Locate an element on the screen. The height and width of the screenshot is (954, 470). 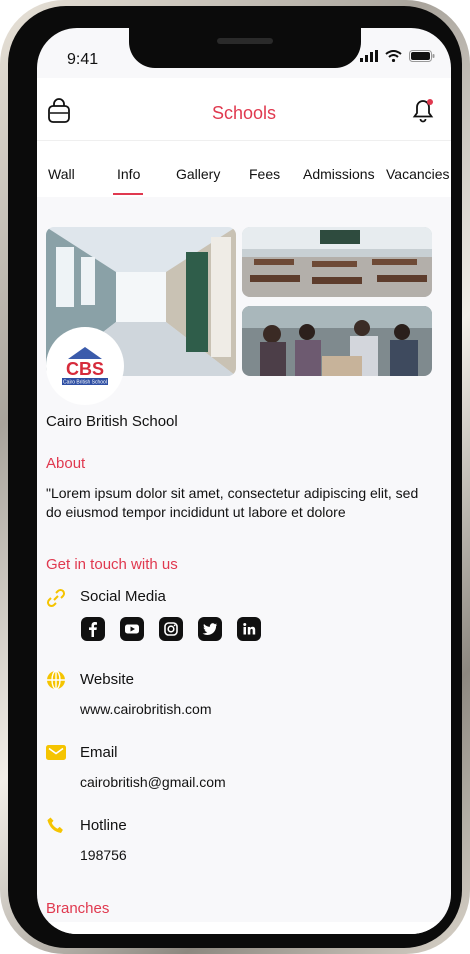
tab-info: Info is located at coordinates (128, 174).